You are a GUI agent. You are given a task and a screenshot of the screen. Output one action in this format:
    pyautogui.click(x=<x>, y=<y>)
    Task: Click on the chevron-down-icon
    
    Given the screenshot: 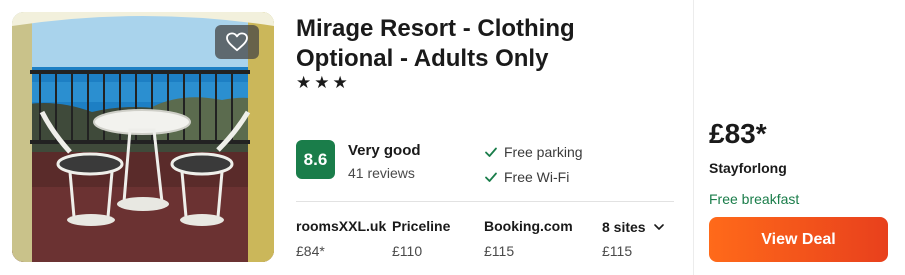 What is the action you would take?
    pyautogui.click(x=658, y=226)
    